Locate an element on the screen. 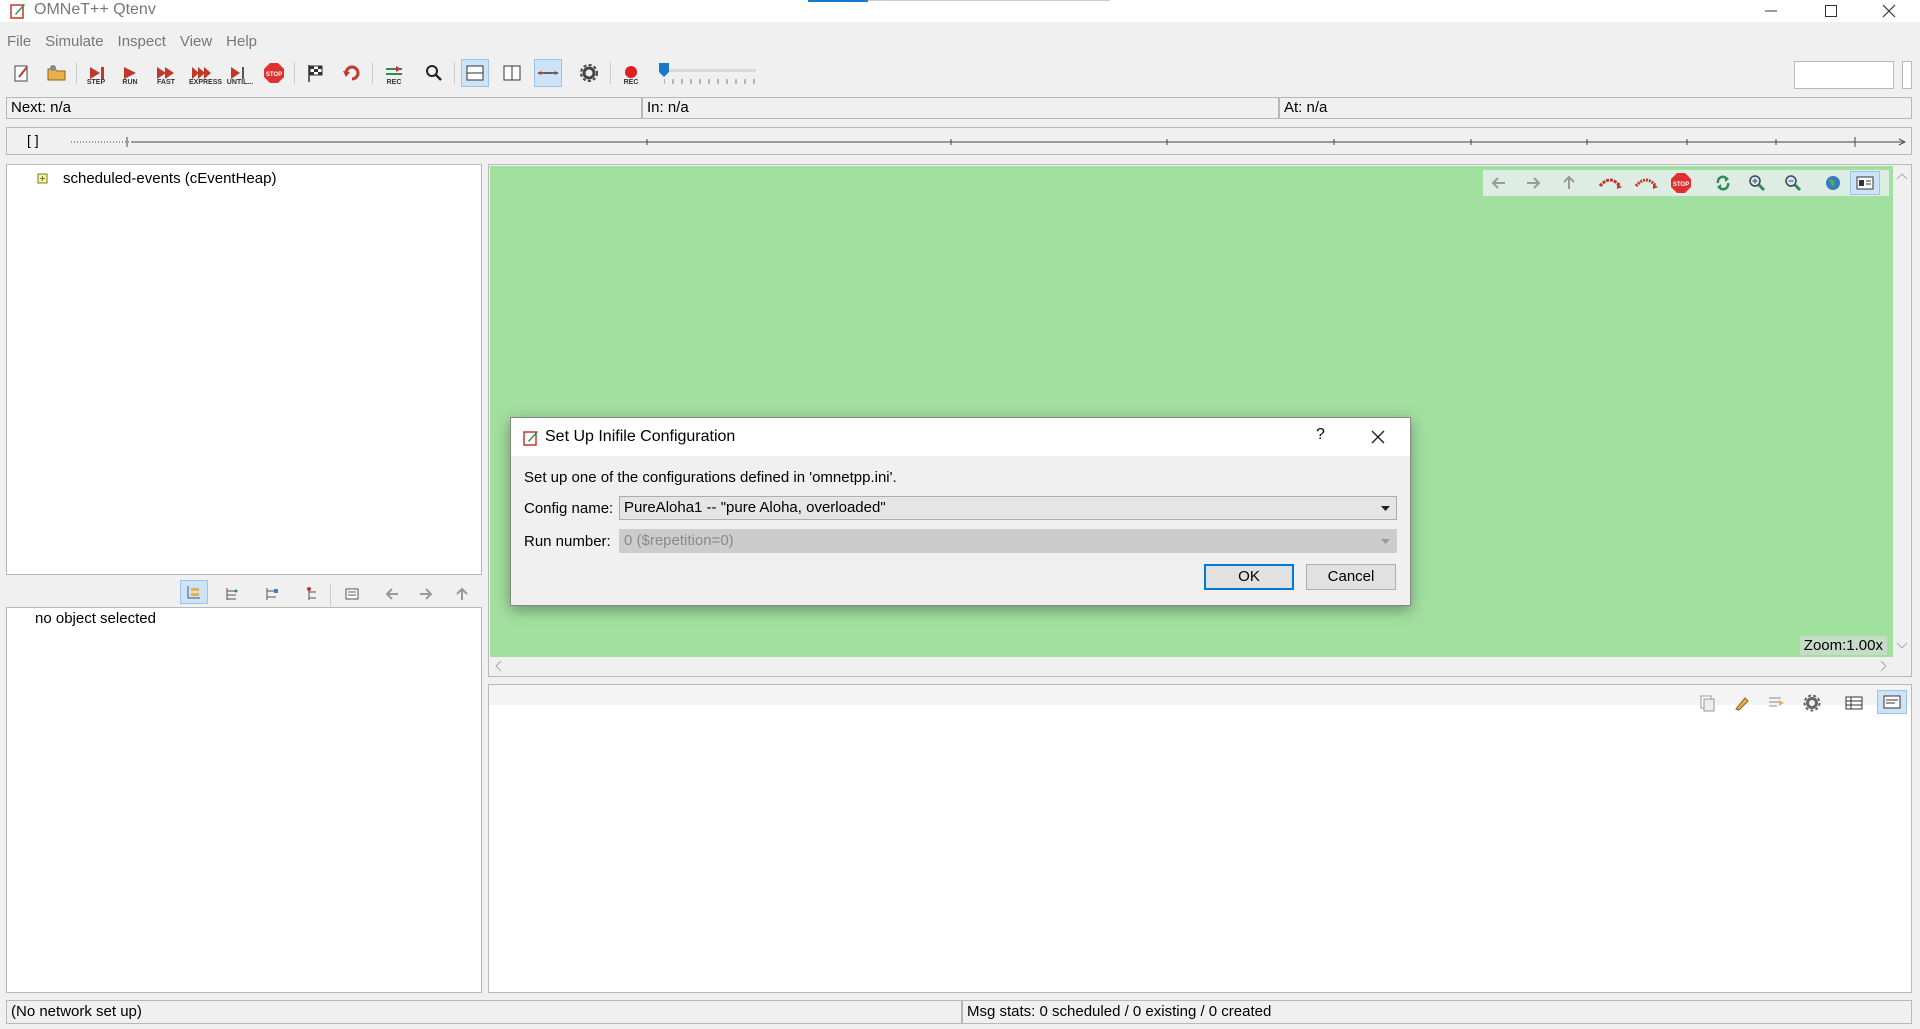  config-name-select: PureAloha1 -- "pure Aloha, overloaded" is located at coordinates (1008, 508).